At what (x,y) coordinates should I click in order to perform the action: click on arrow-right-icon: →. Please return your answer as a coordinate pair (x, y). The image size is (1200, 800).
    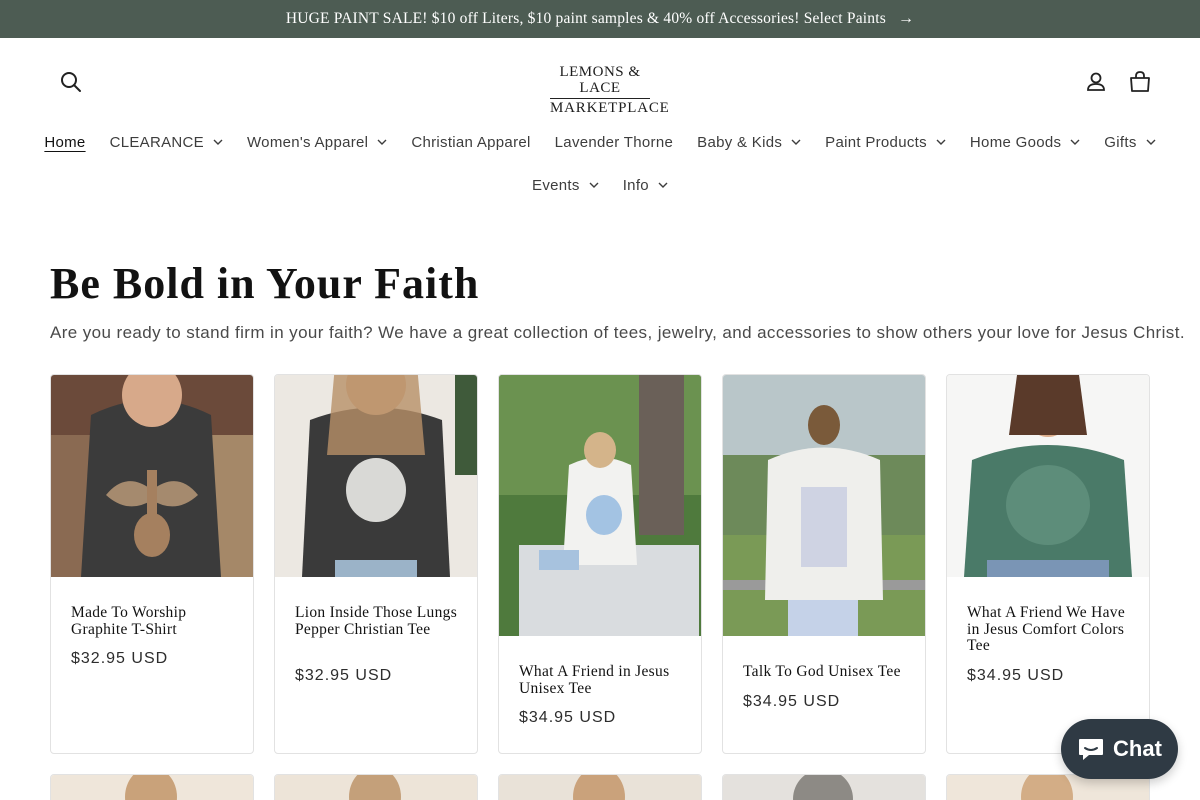
    Looking at the image, I should click on (906, 19).